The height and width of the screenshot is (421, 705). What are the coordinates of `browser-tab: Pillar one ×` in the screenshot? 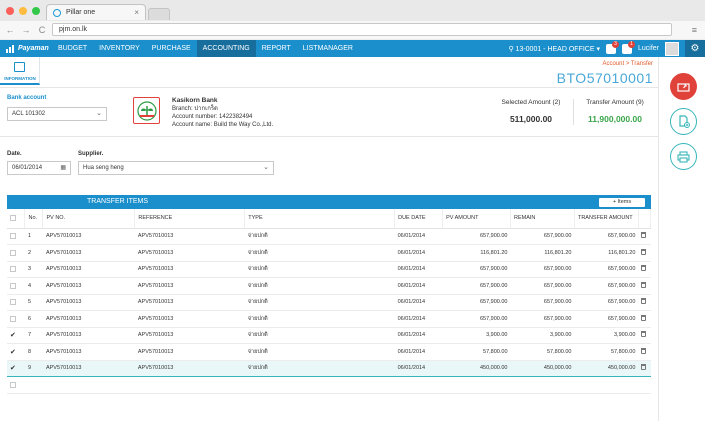 It's located at (96, 12).